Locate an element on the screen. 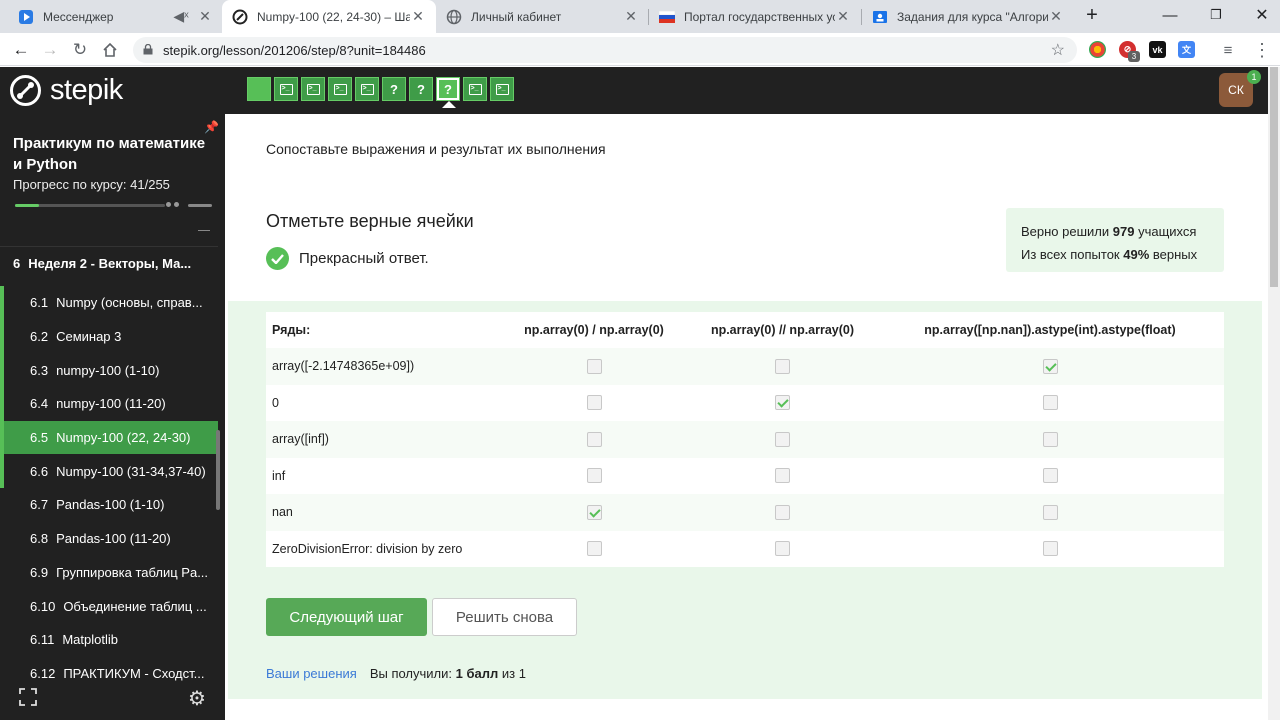 This screenshot has height=720, width=1280. sidebar-lesson-item: 6.11 Matplotlib is located at coordinates (109, 640).